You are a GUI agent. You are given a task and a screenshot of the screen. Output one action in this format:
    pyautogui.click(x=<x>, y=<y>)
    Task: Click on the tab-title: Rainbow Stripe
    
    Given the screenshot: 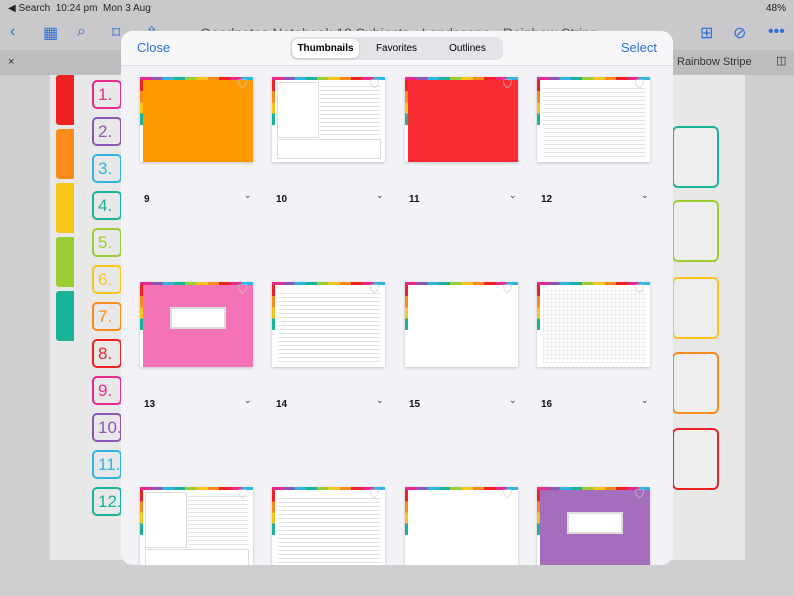 What is the action you would take?
    pyautogui.click(x=714, y=62)
    